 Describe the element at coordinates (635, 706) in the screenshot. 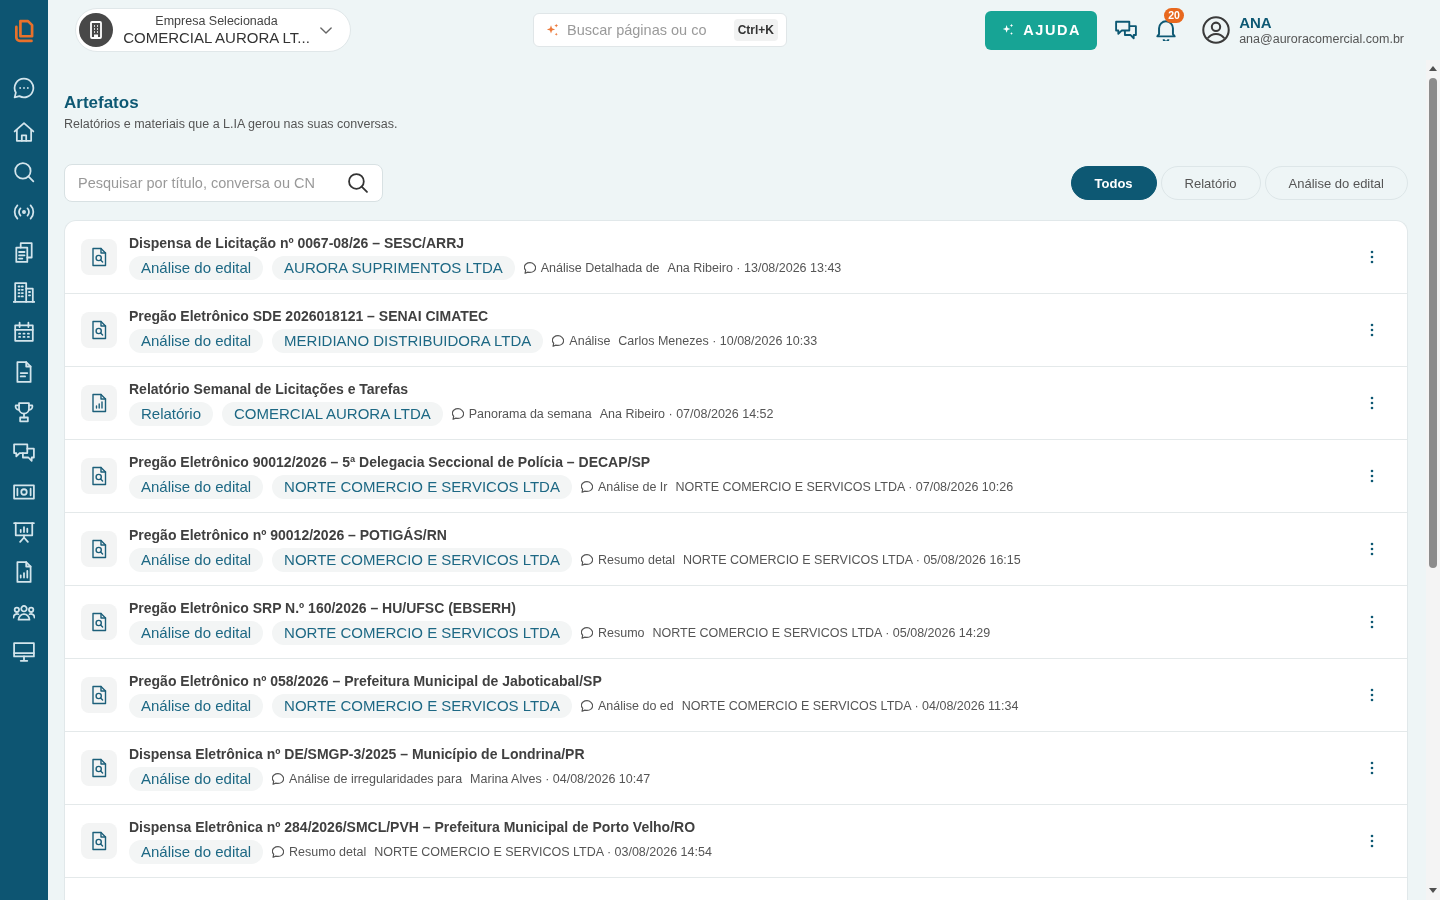

I see `conversation-name: Análise do ed` at that location.